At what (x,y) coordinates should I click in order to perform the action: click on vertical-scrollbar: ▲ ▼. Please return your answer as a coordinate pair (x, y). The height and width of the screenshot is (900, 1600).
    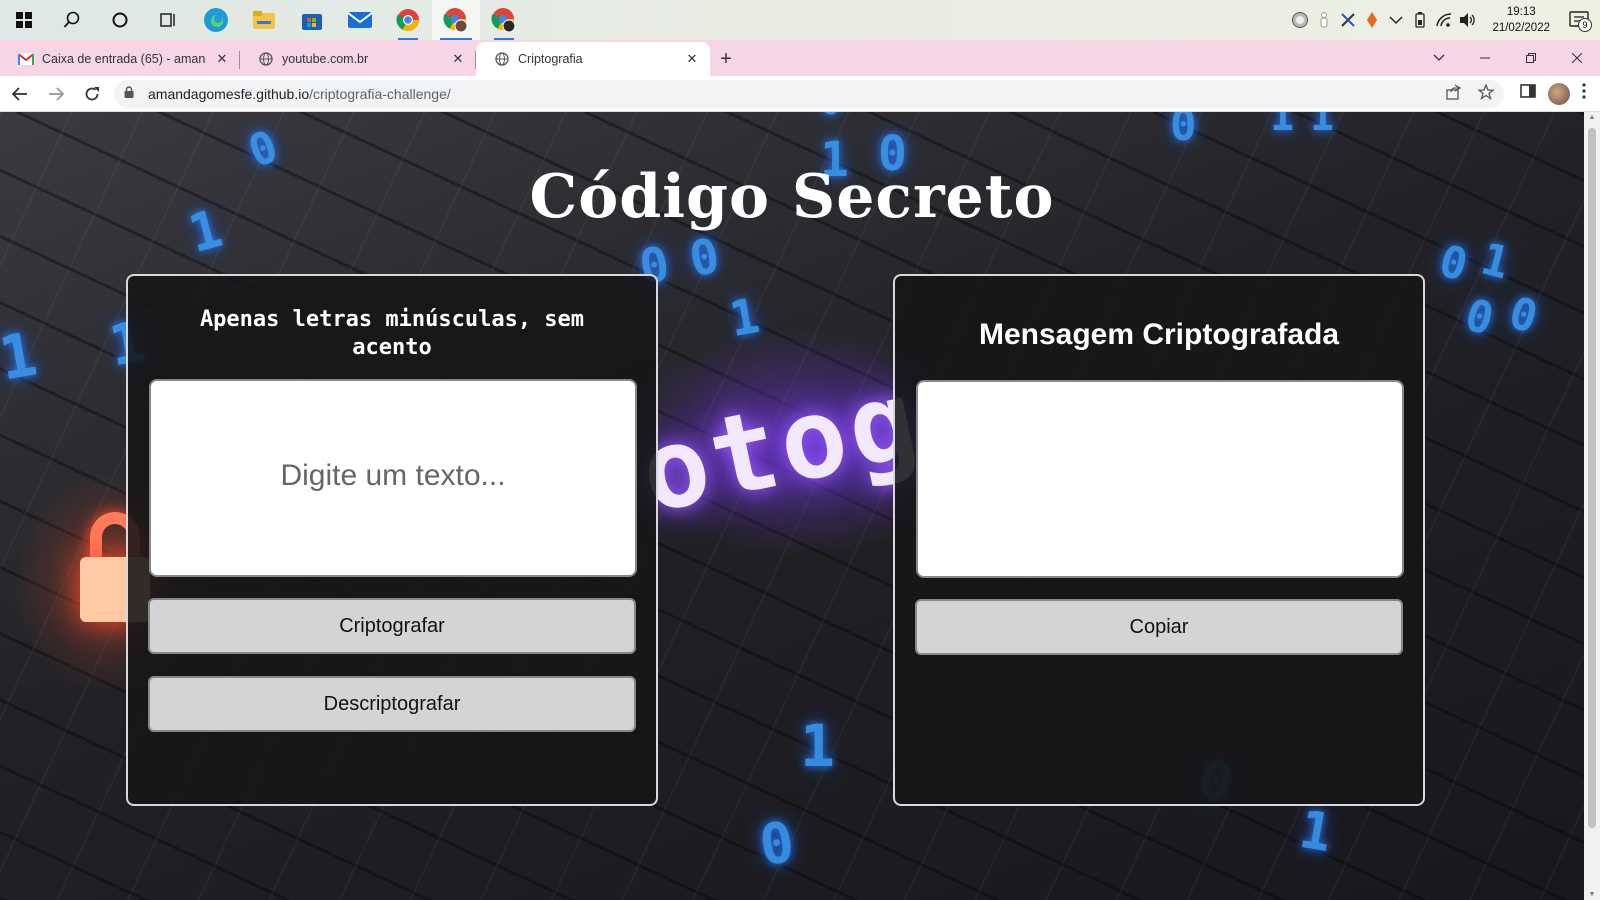
    Looking at the image, I should click on (1592, 506).